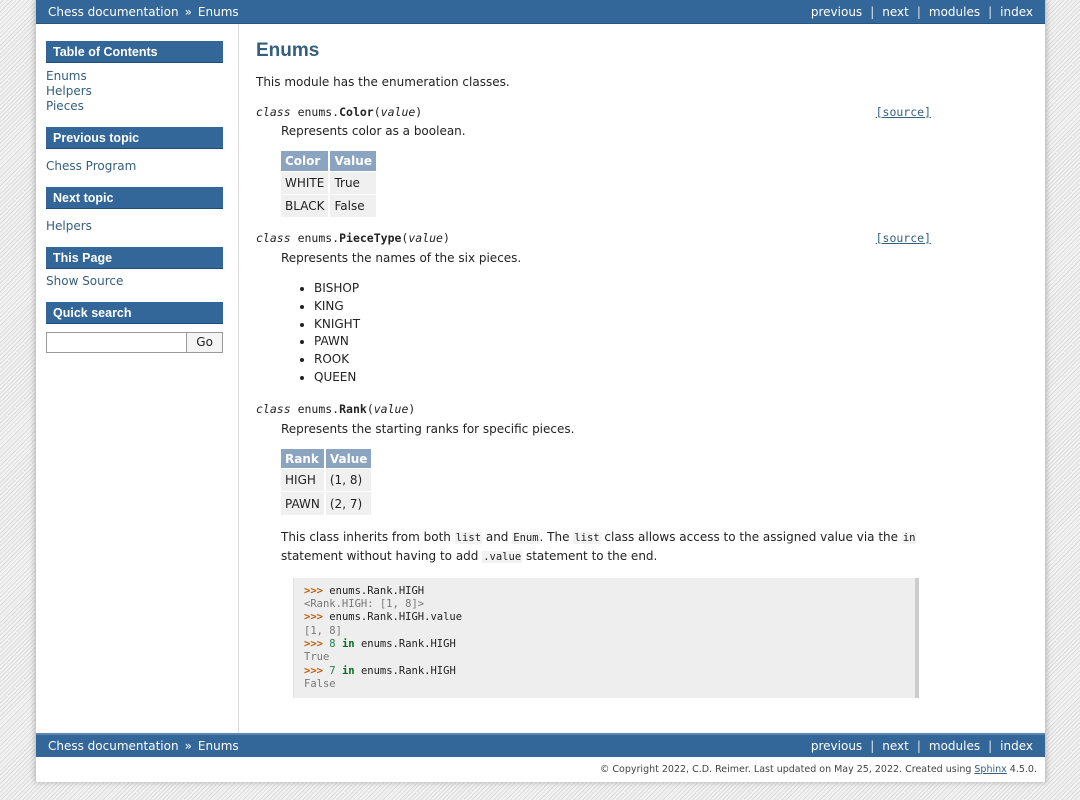 The width and height of the screenshot is (1080, 800). What do you see at coordinates (630, 360) in the screenshot?
I see `list-item: ROOK` at bounding box center [630, 360].